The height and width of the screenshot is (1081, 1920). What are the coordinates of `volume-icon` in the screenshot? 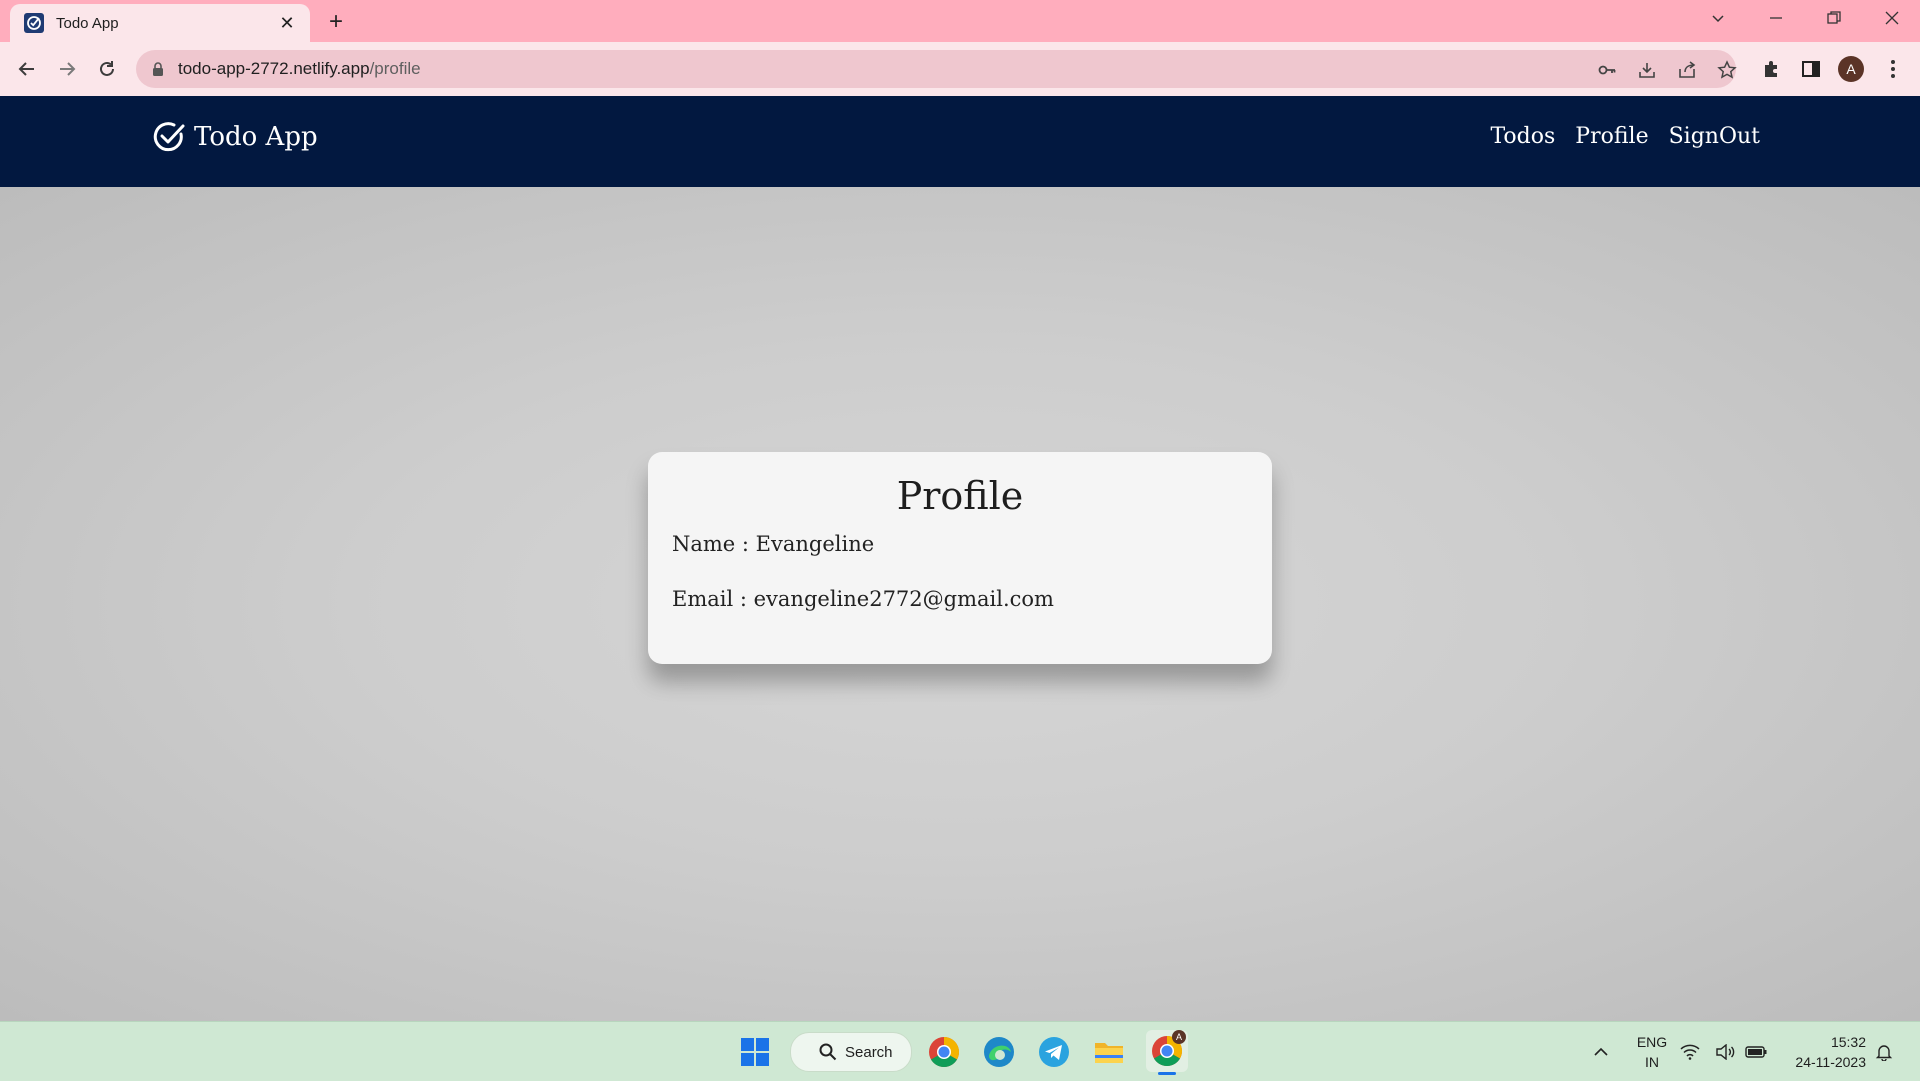 It's located at (1726, 1052).